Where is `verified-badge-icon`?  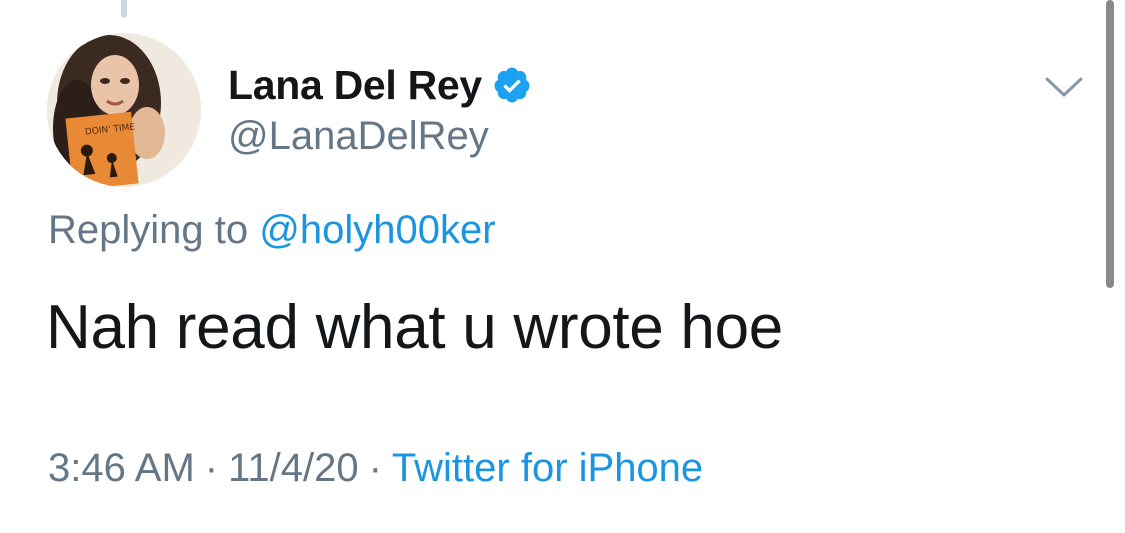 verified-badge-icon is located at coordinates (512, 85).